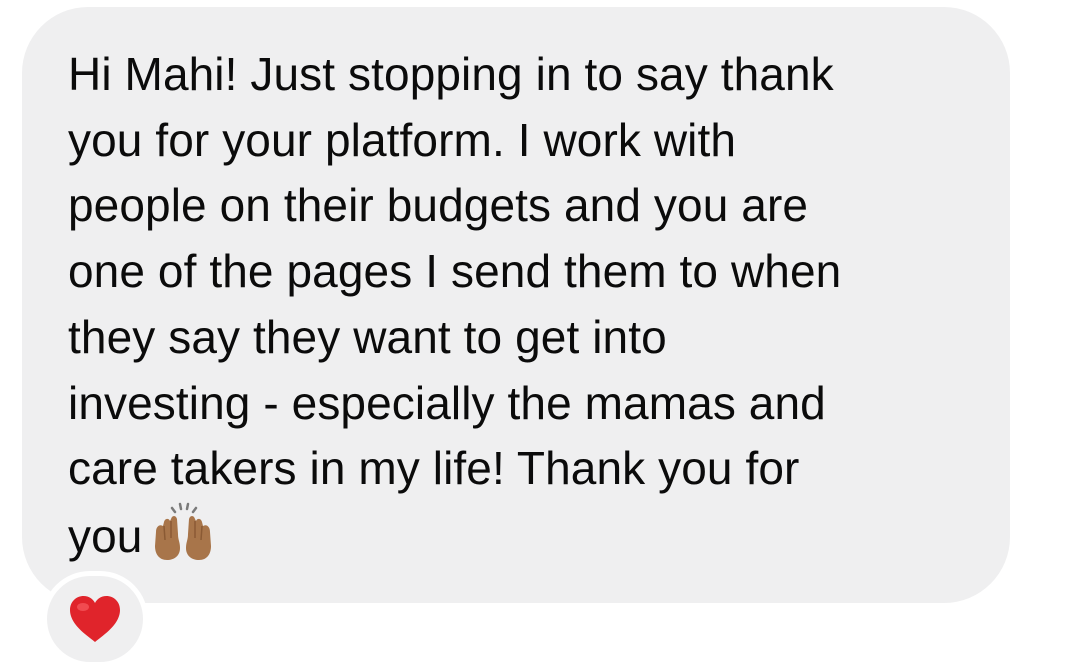  What do you see at coordinates (367, 336) in the screenshot?
I see `message-line: they say they want to get into` at bounding box center [367, 336].